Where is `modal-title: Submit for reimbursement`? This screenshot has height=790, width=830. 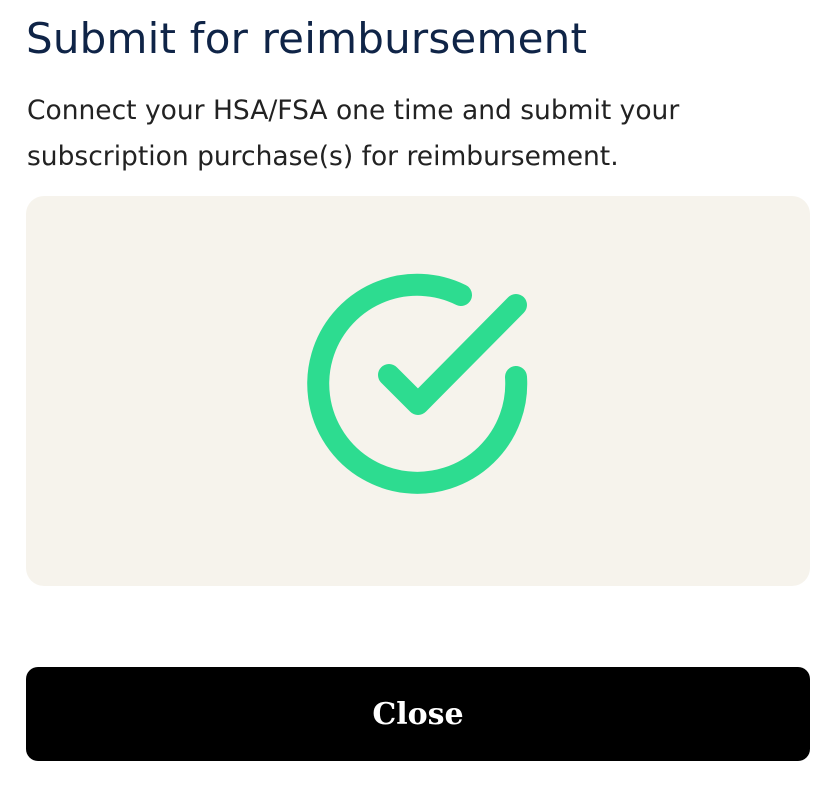
modal-title: Submit for reimbursement is located at coordinates (307, 38).